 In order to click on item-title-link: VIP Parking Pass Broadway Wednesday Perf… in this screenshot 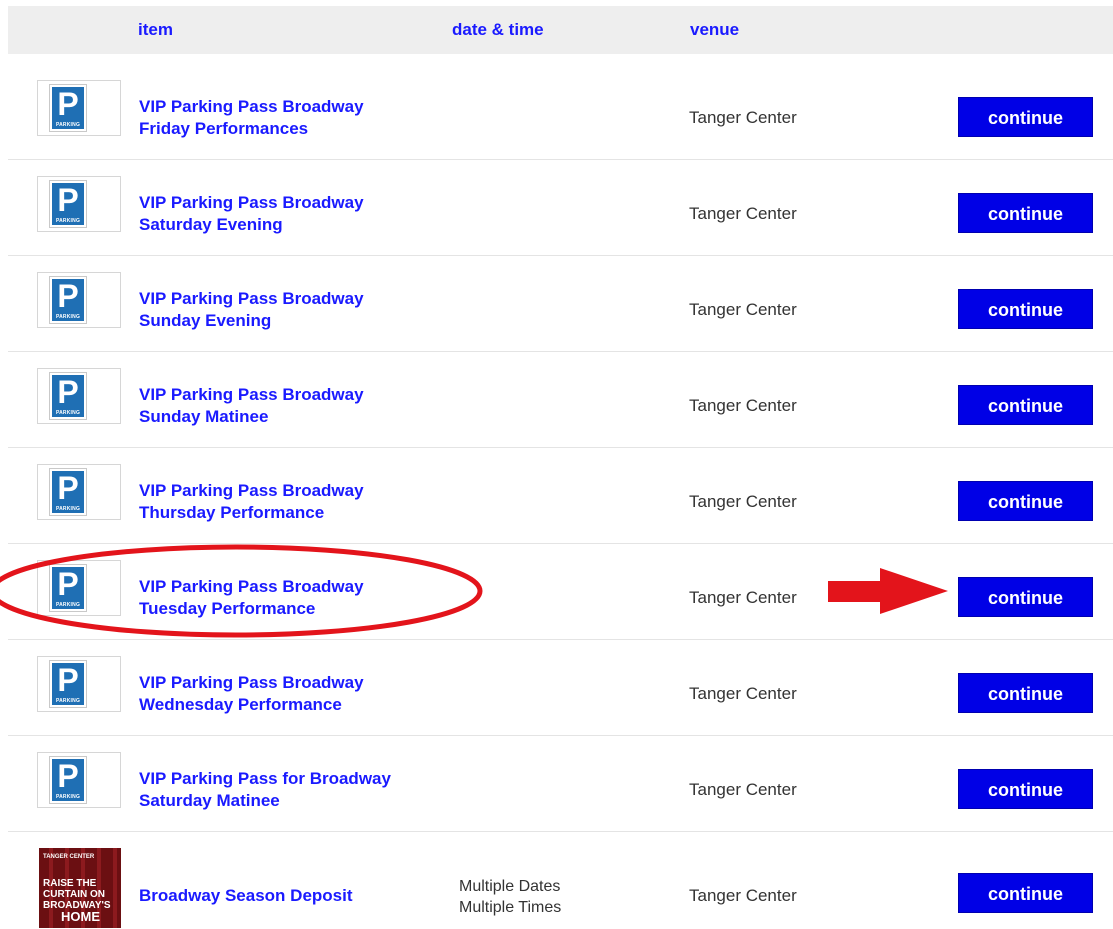, I will do `click(251, 694)`.